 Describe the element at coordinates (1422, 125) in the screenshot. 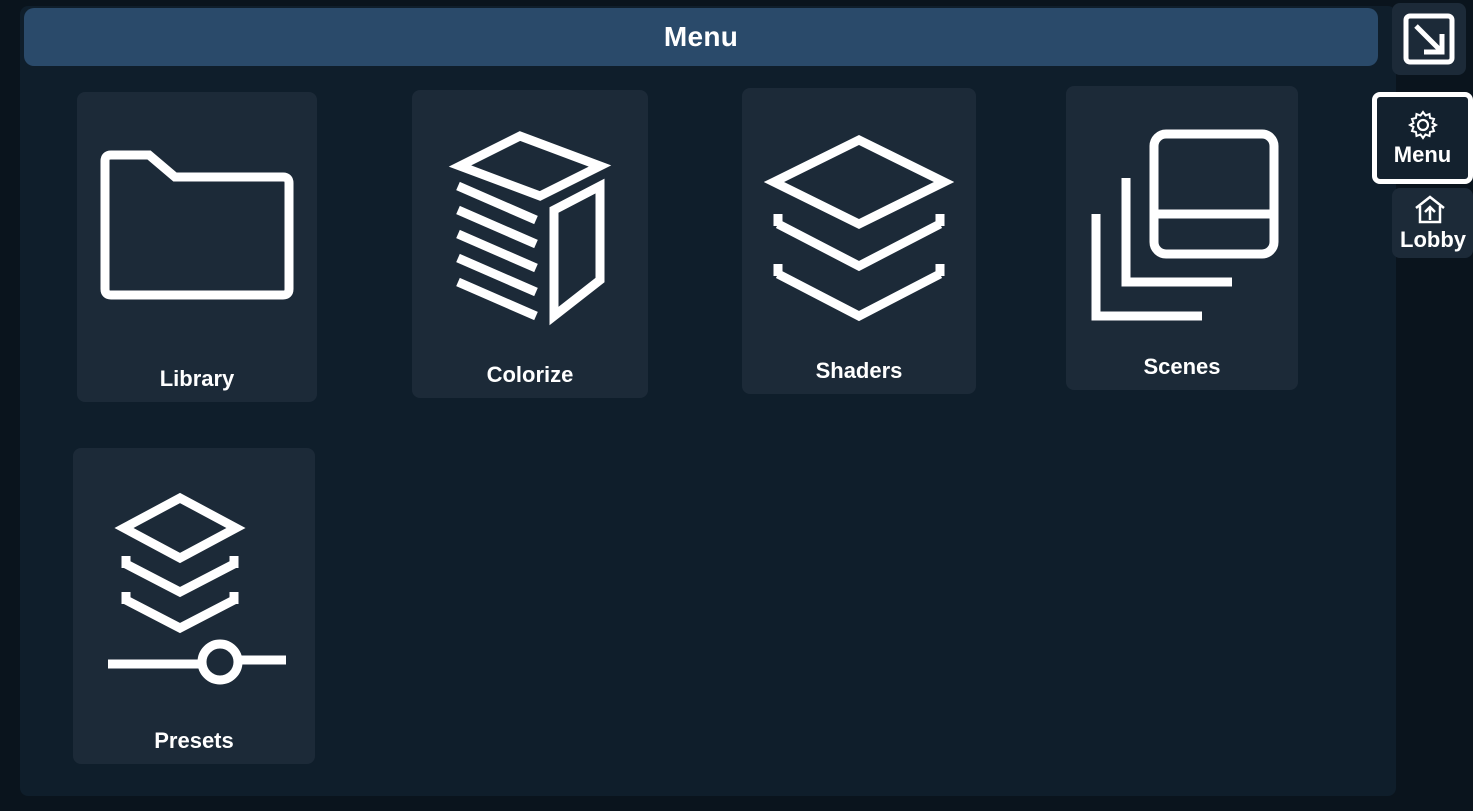

I see `gear-icon` at that location.